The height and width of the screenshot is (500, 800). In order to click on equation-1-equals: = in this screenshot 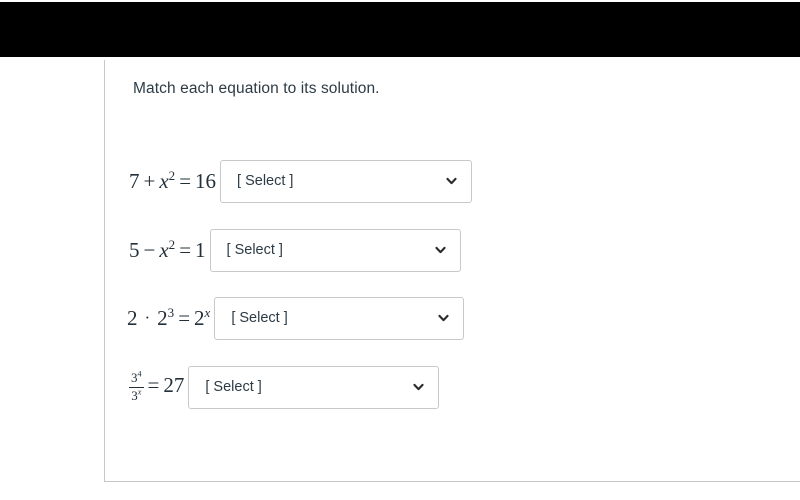, I will do `click(185, 180)`.